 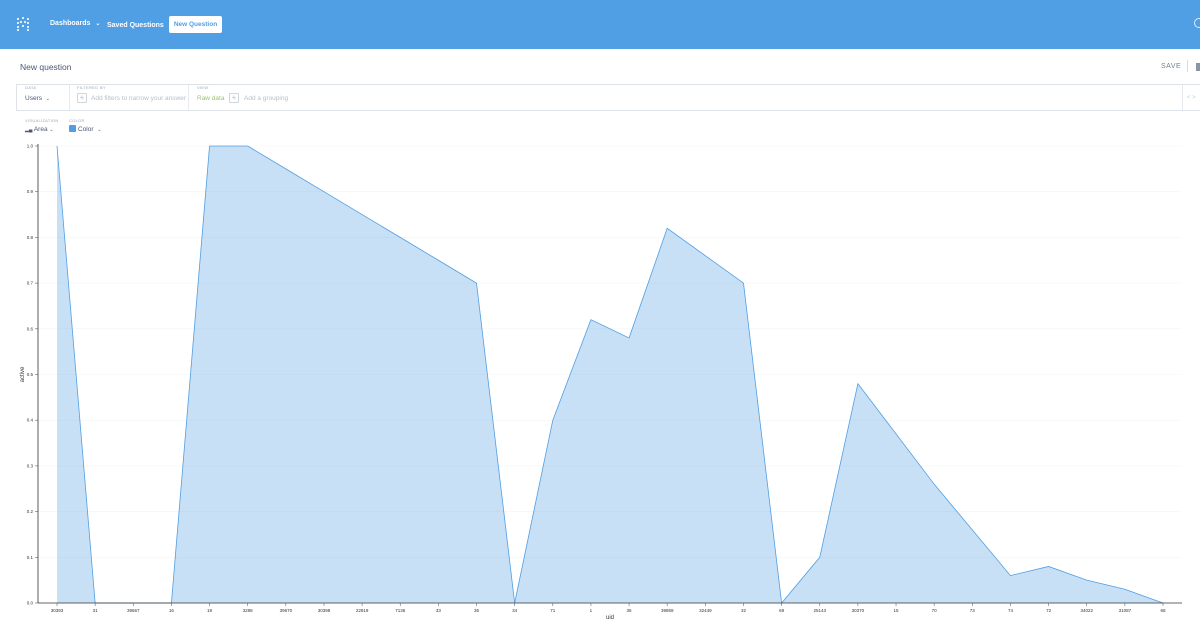 I want to click on y-tick-label: 0.1, so click(x=30, y=557).